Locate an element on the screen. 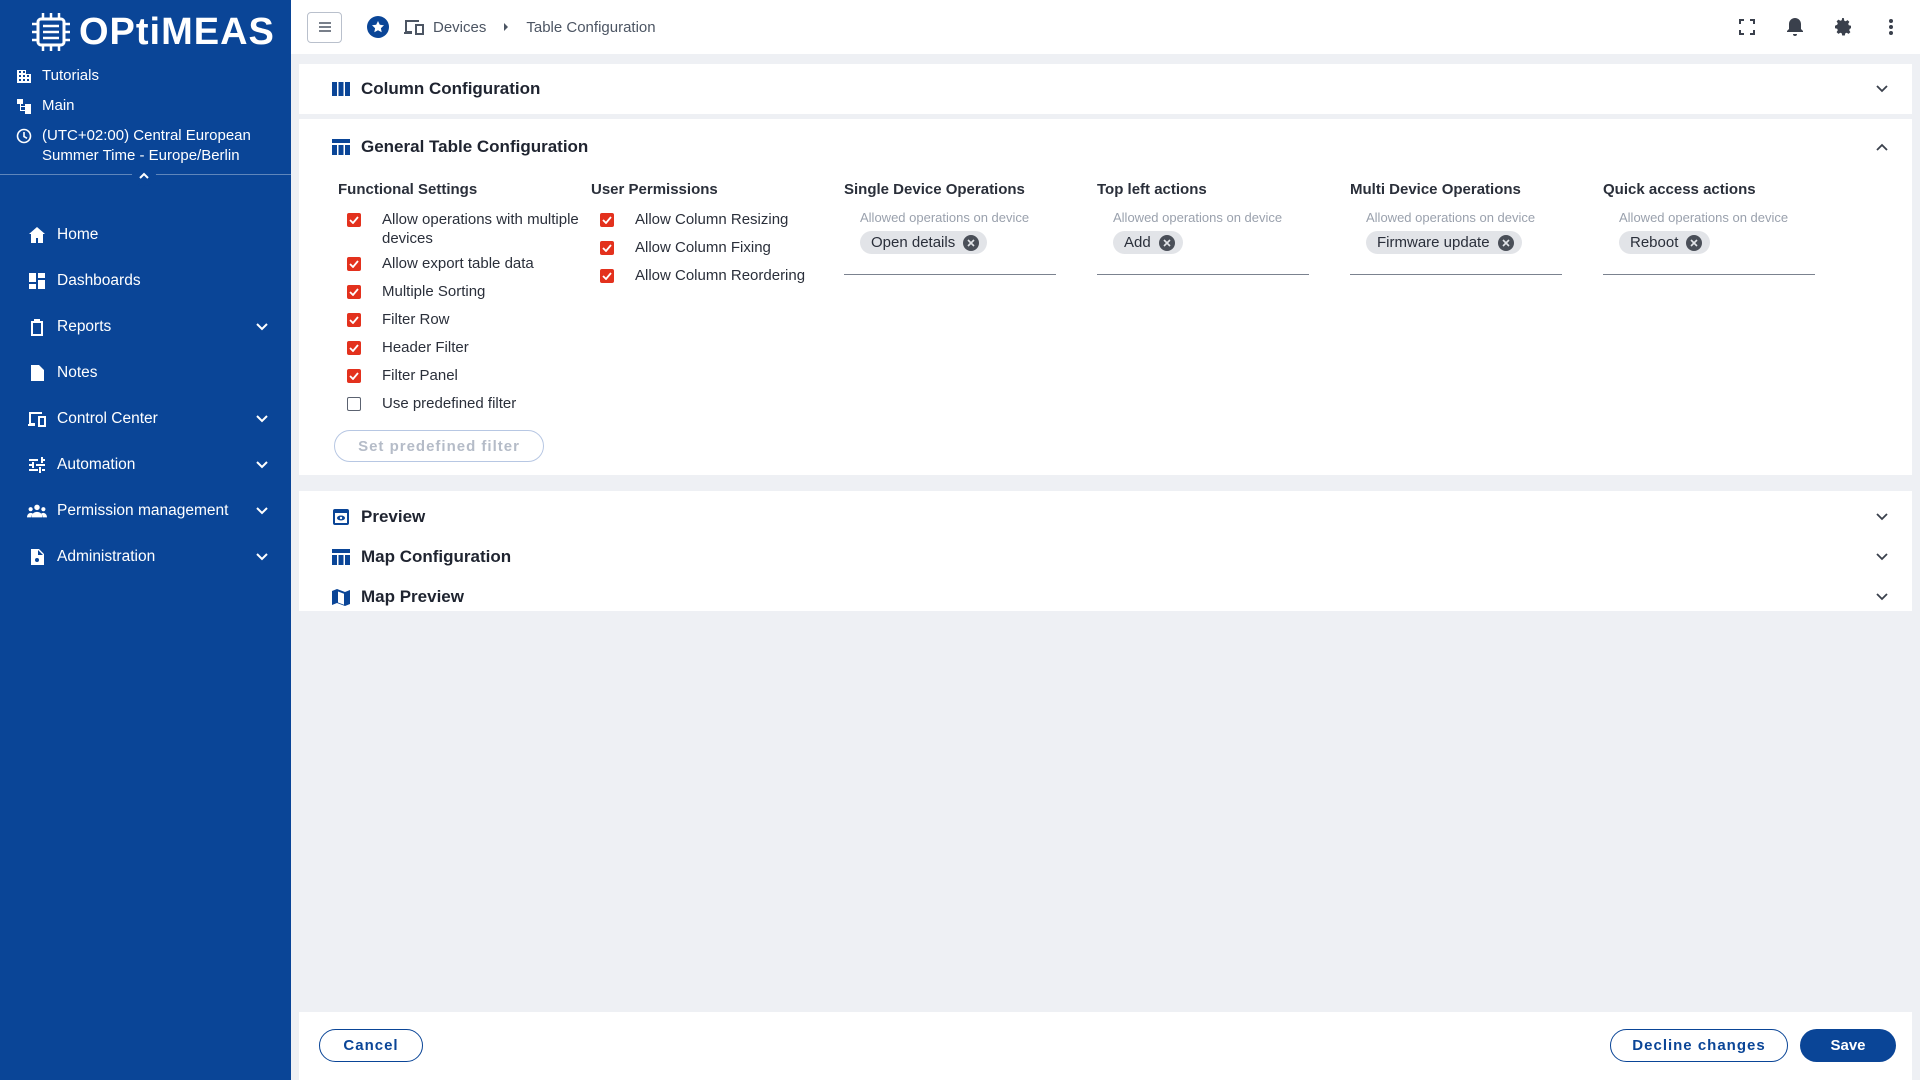  columns-icon is located at coordinates (341, 89).